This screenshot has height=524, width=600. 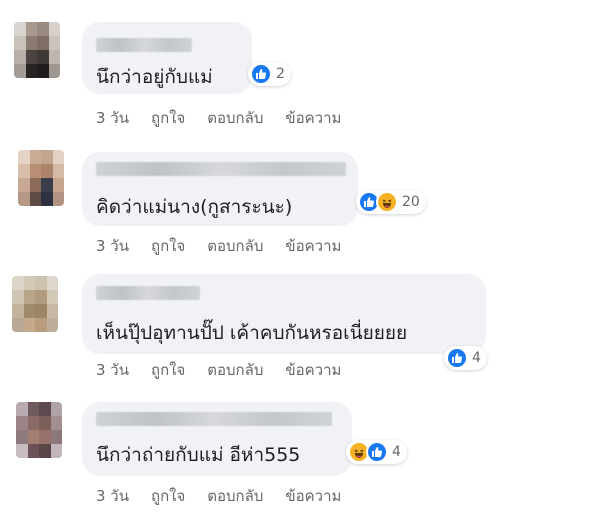 I want to click on comment-text: คิดว่าแม่นาง(กูสาระนะ), so click(x=194, y=207).